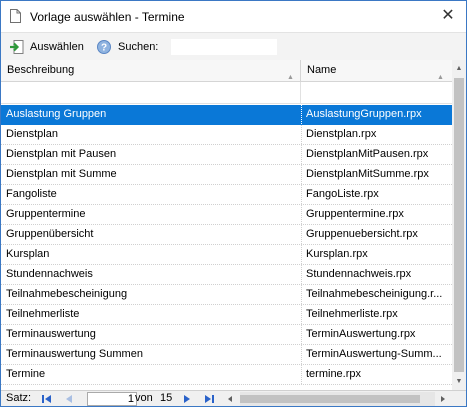  What do you see at coordinates (187, 399) in the screenshot?
I see `next-record-icon` at bounding box center [187, 399].